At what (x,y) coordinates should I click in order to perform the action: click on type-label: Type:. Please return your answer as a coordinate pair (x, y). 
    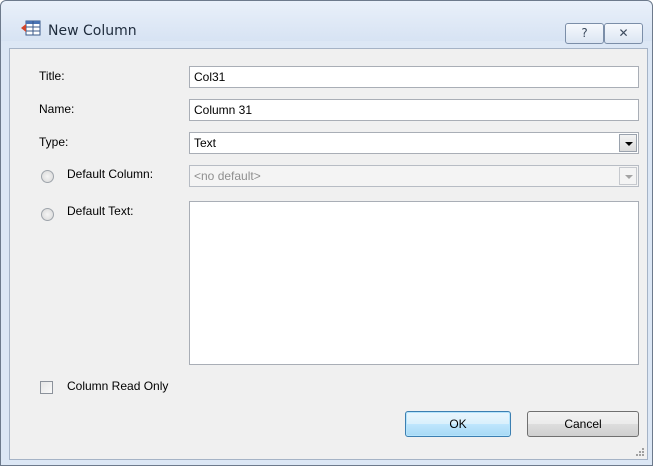
    Looking at the image, I should click on (54, 142).